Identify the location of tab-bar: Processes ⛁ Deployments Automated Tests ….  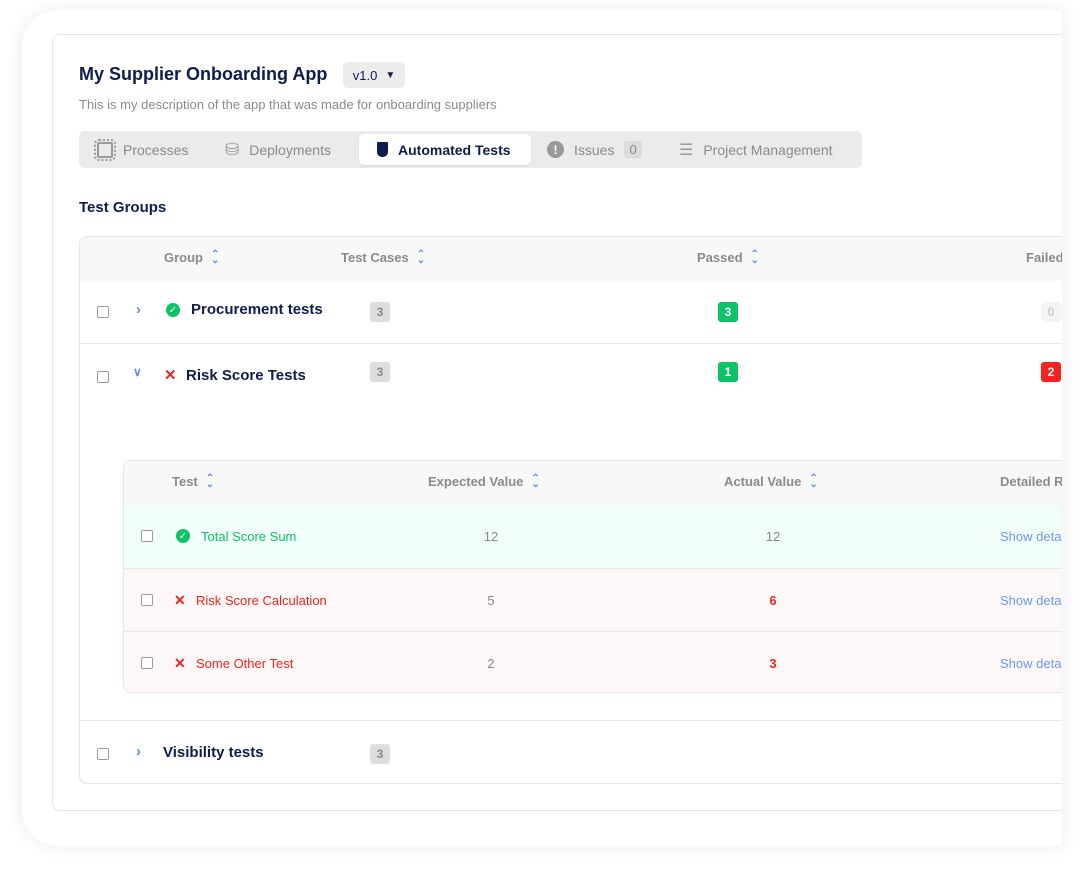
(470, 149).